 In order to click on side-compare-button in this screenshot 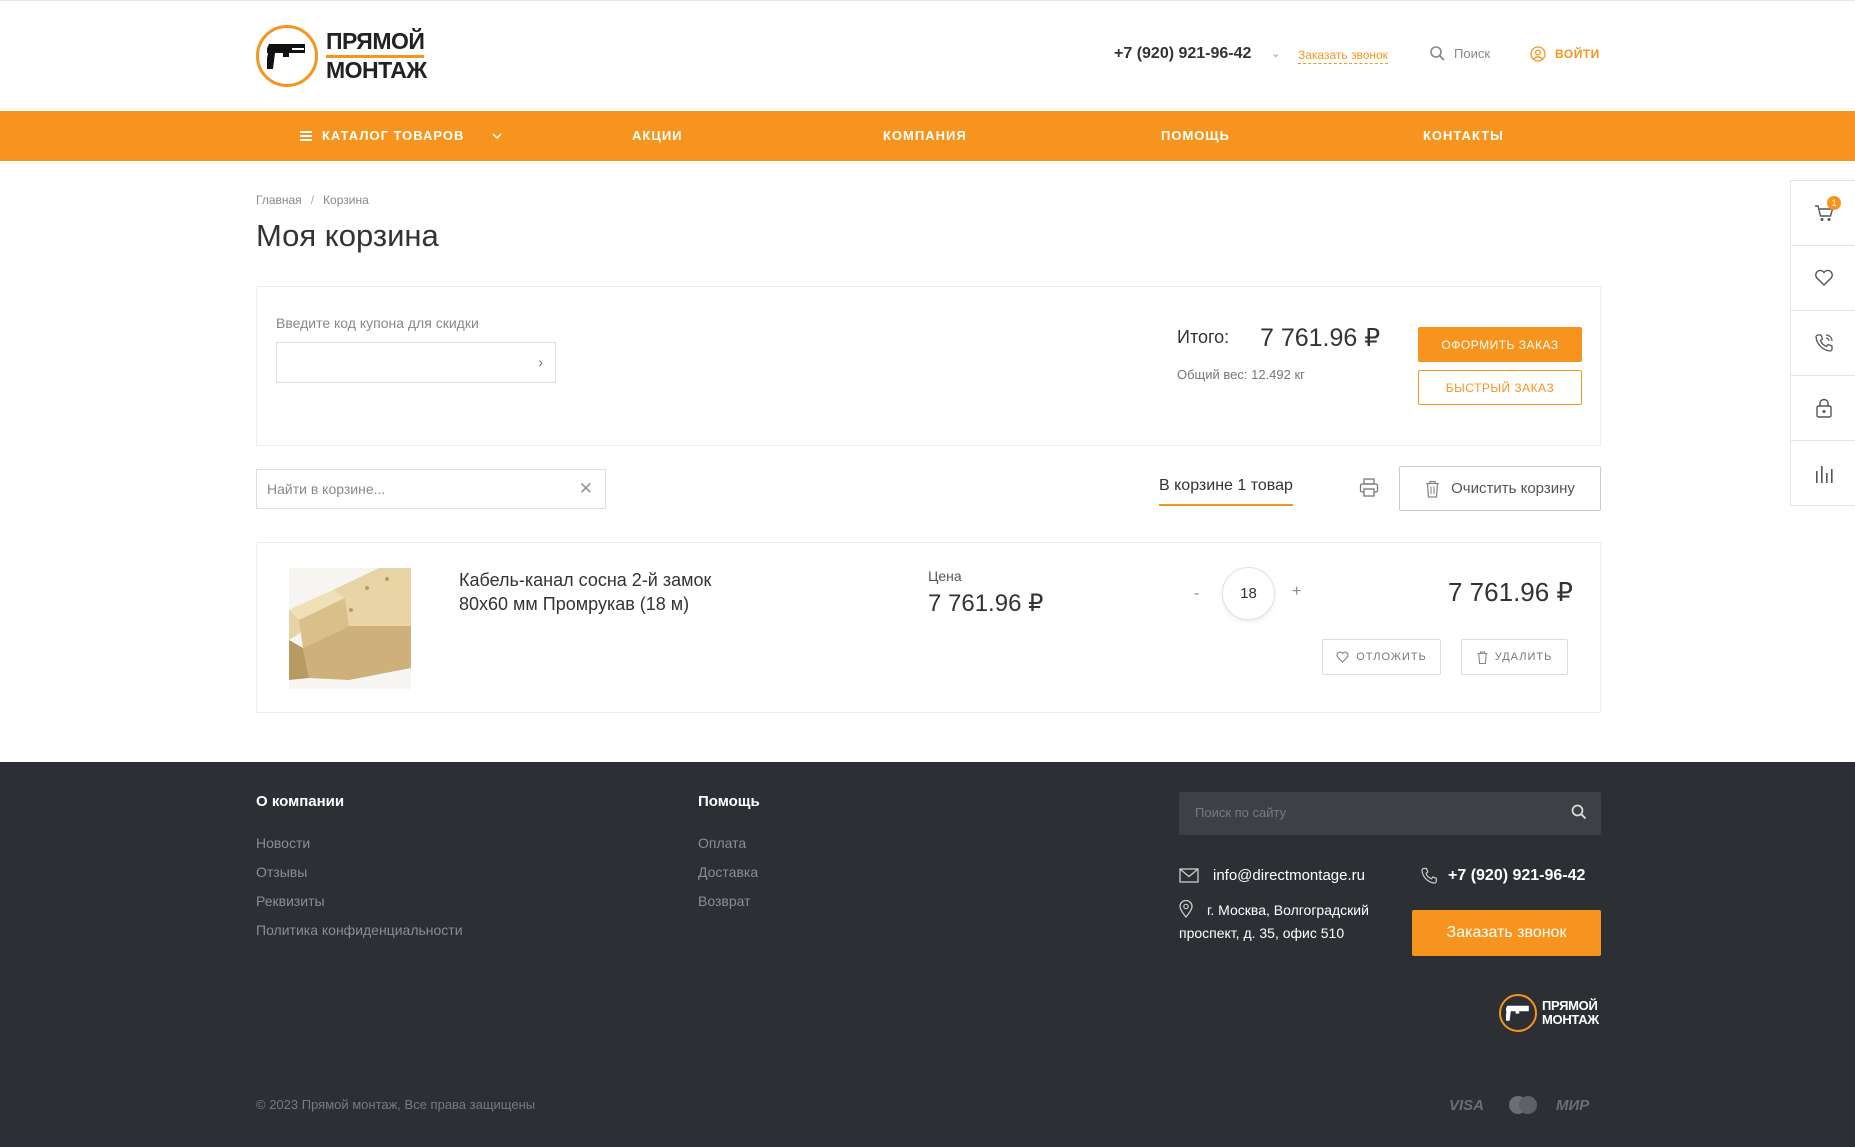, I will do `click(1823, 473)`.